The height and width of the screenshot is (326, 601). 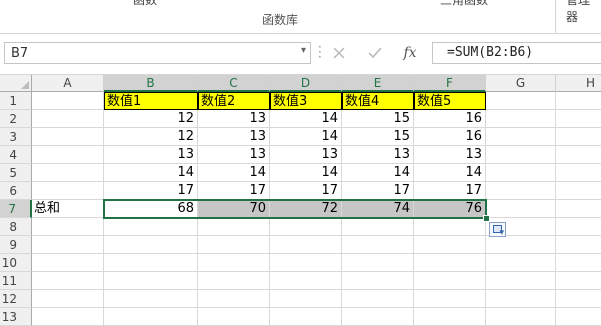 I want to click on cell-a11, so click(x=68, y=281).